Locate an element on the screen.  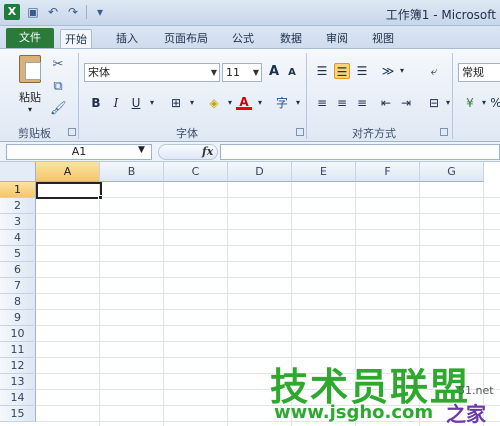
underline-button: U is located at coordinates (136, 103).